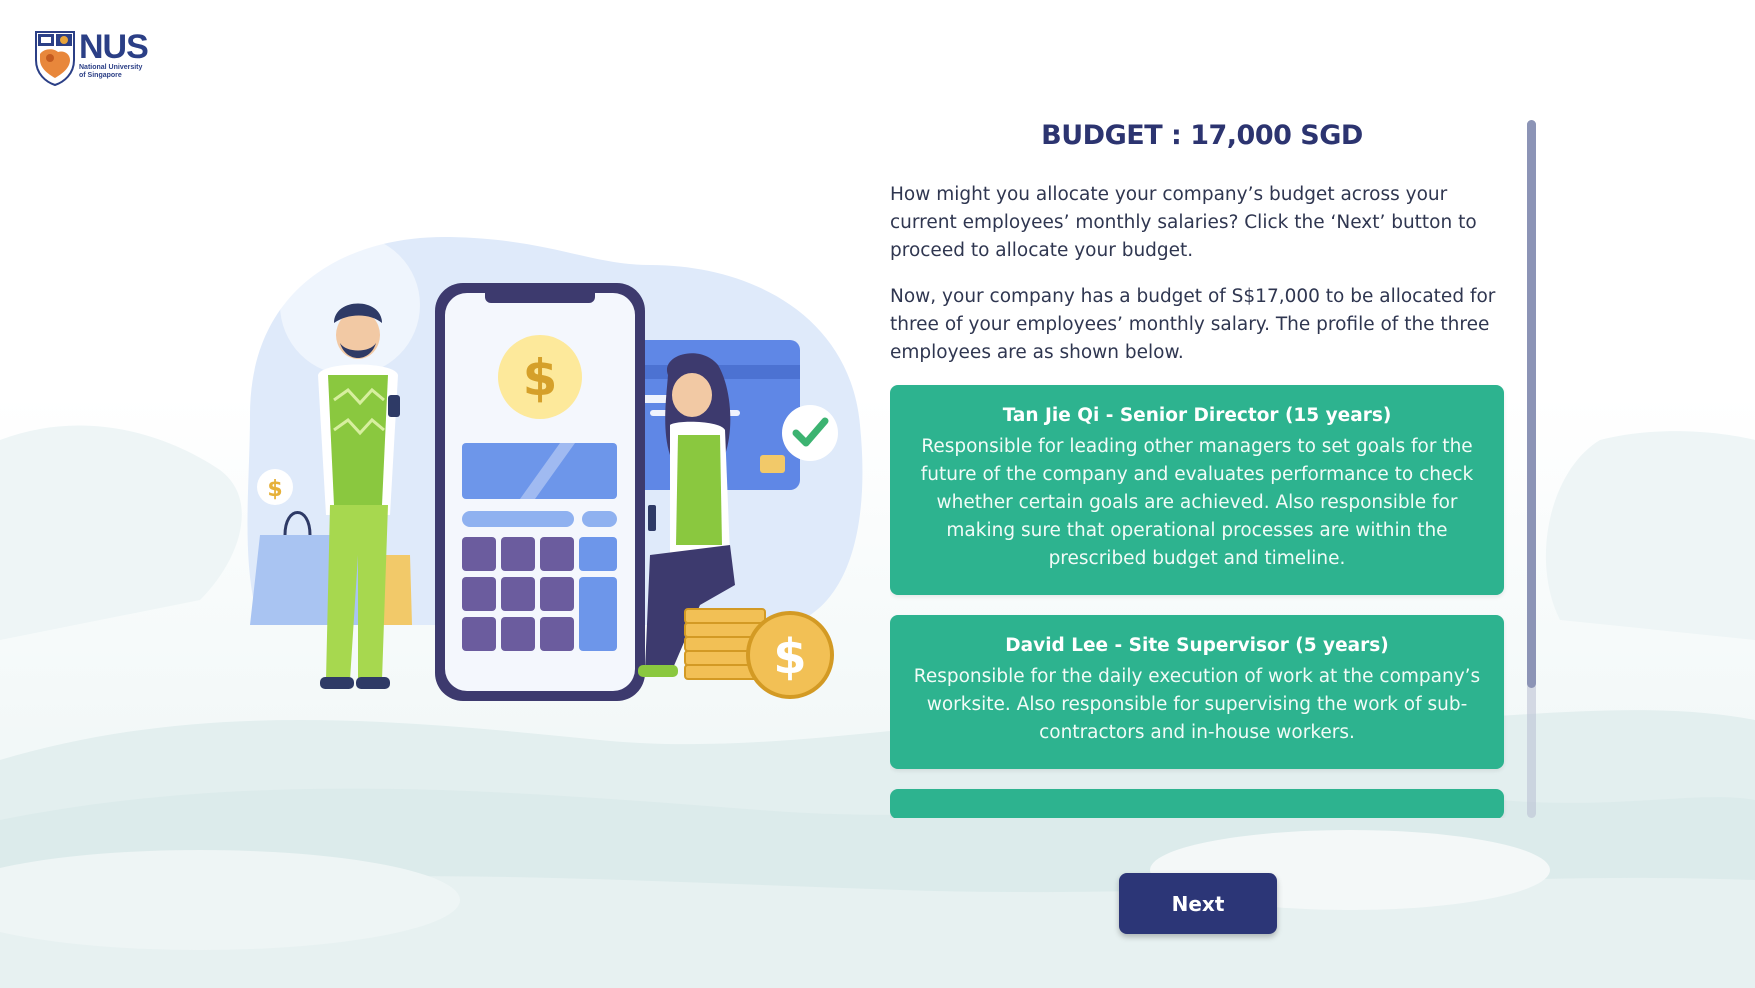 The image size is (1755, 988). Describe the element at coordinates (540, 492) in the screenshot. I see `smartphone-icon: $` at that location.